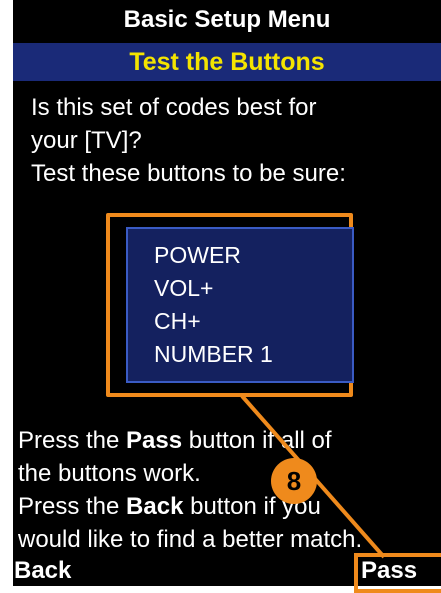 This screenshot has width=441, height=593. What do you see at coordinates (197, 255) in the screenshot?
I see `test-button-power: POWER` at bounding box center [197, 255].